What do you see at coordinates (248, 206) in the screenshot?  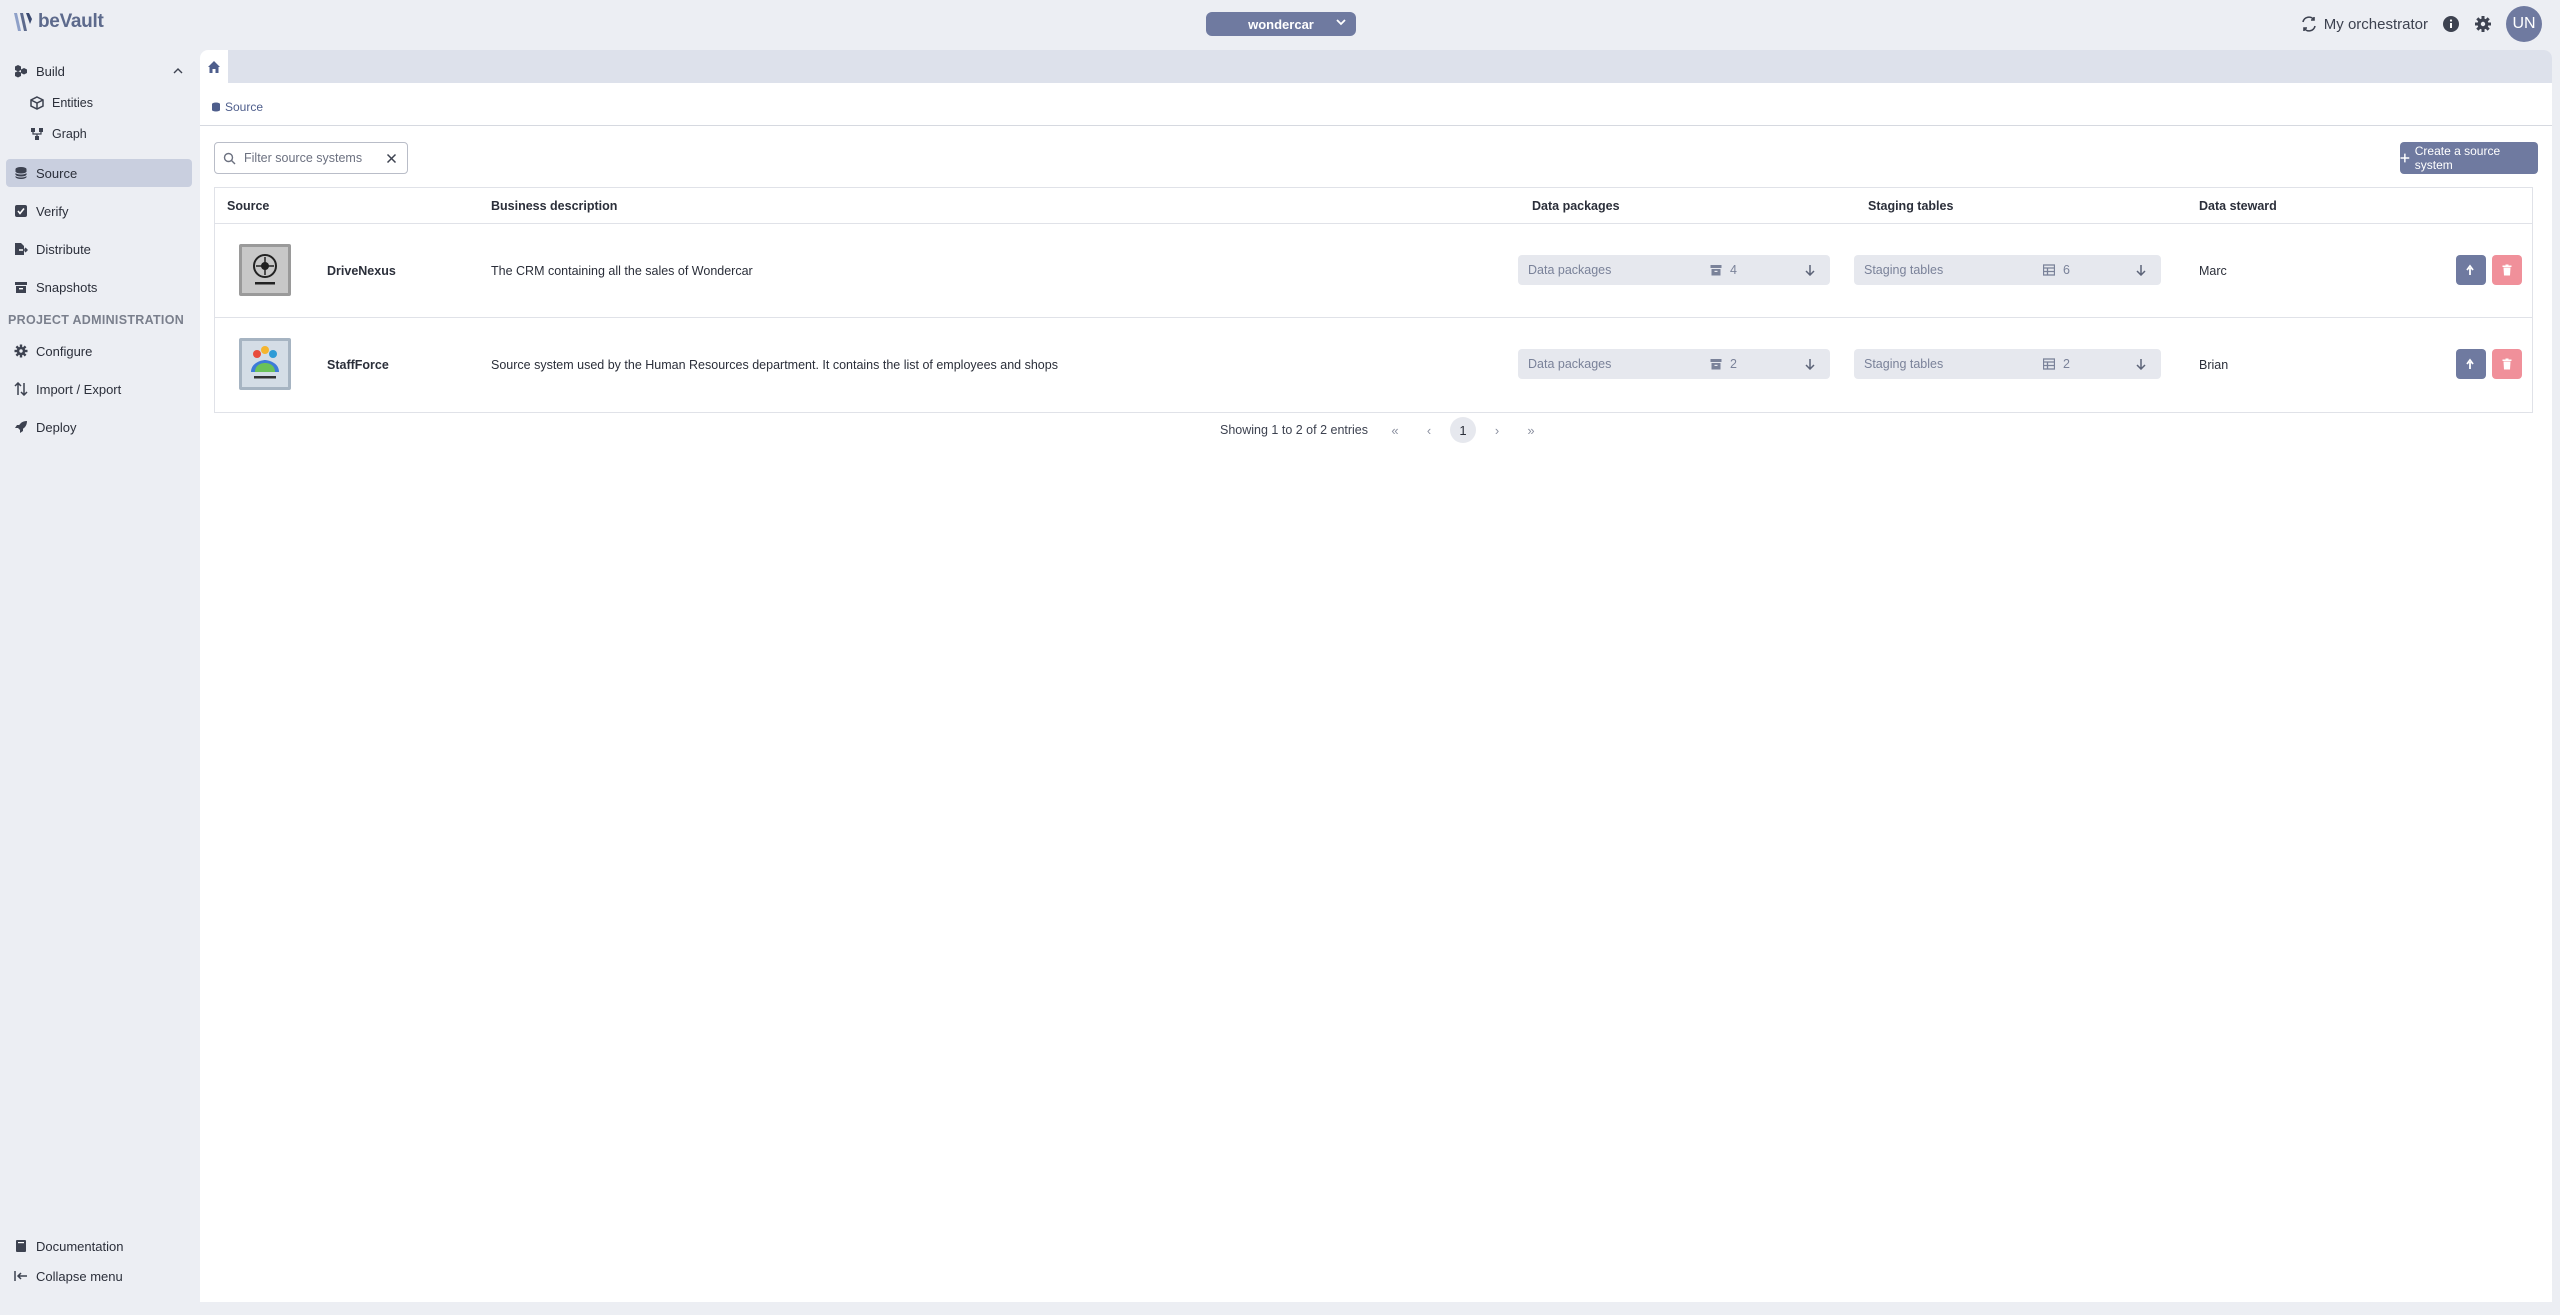 I see `column-header-source: Source` at bounding box center [248, 206].